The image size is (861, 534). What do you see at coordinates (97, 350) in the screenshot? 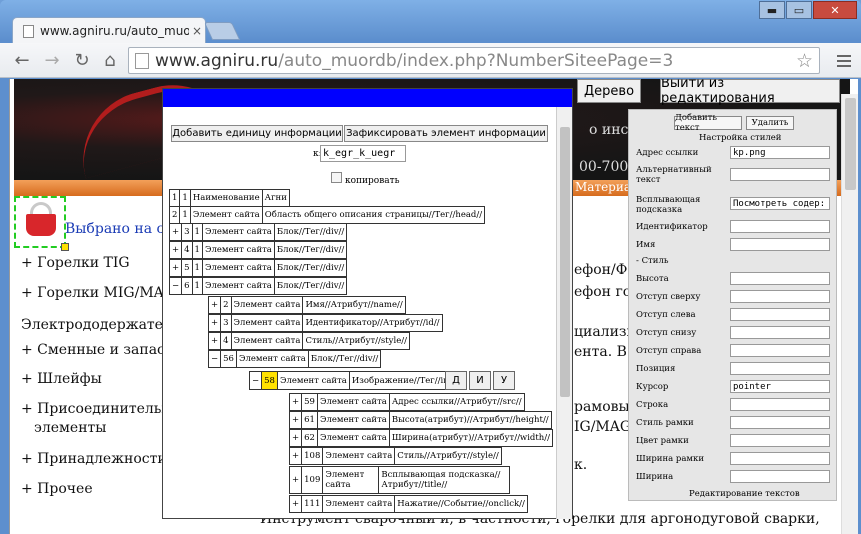
I see `category-spare-parts: + Сменные и запасн` at bounding box center [97, 350].